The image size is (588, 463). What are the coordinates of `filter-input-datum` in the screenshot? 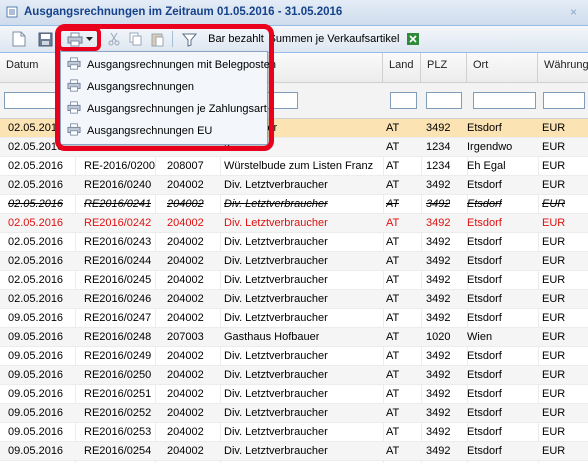 It's located at (31, 100).